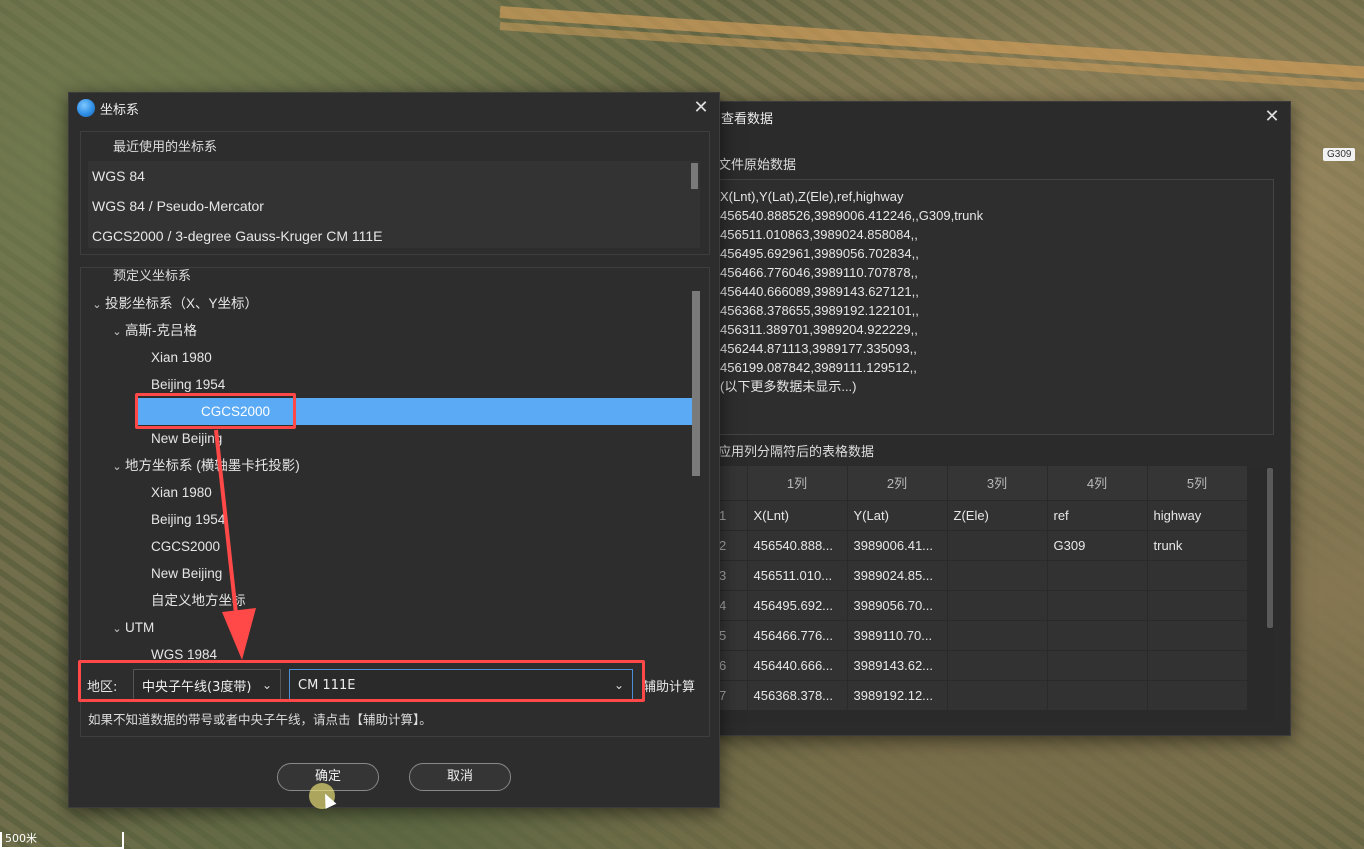  Describe the element at coordinates (239, 634) in the screenshot. I see `arrow-head` at that location.